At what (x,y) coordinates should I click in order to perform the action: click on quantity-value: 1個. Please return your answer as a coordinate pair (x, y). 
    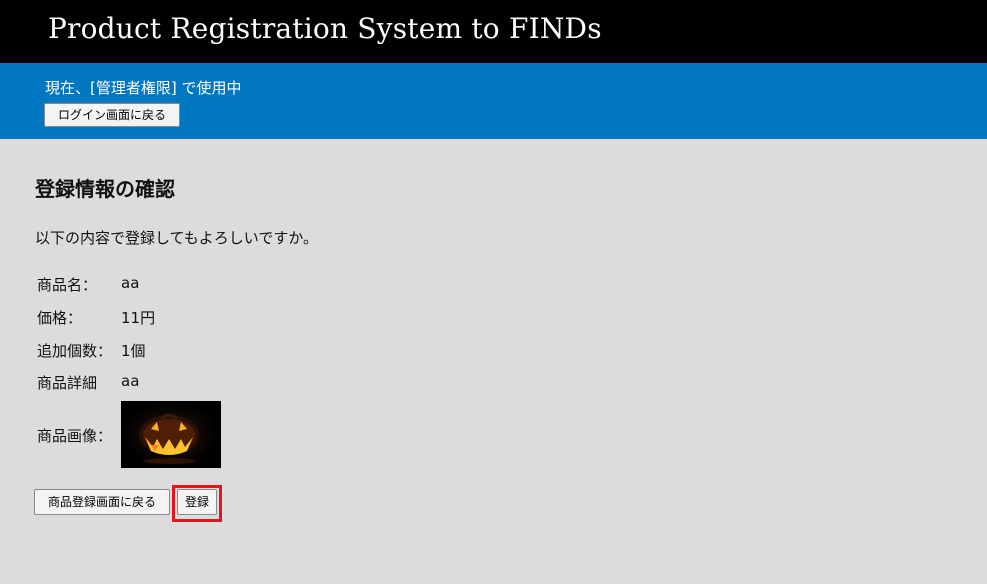
    Looking at the image, I should click on (133, 351).